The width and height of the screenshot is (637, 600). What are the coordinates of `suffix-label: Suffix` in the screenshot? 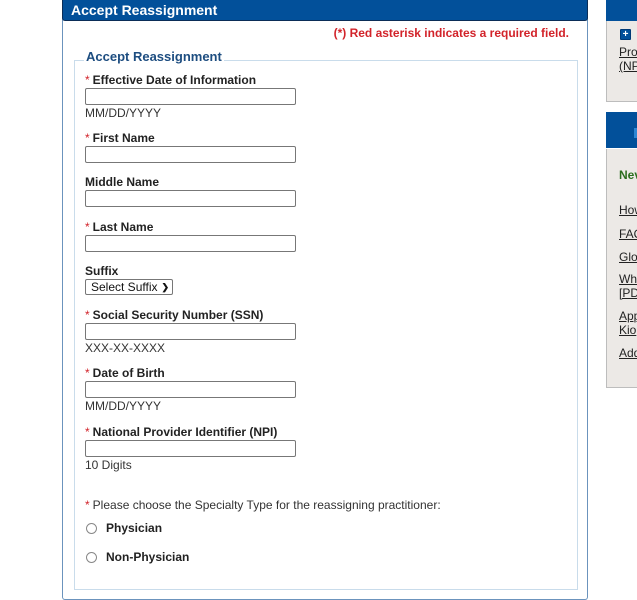 It's located at (102, 271).